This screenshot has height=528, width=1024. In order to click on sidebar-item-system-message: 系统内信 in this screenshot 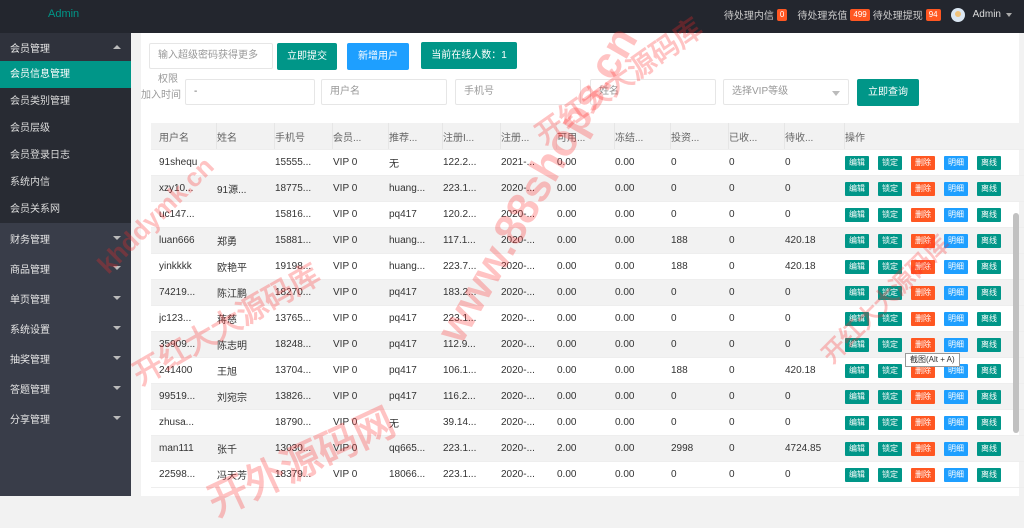, I will do `click(65, 182)`.